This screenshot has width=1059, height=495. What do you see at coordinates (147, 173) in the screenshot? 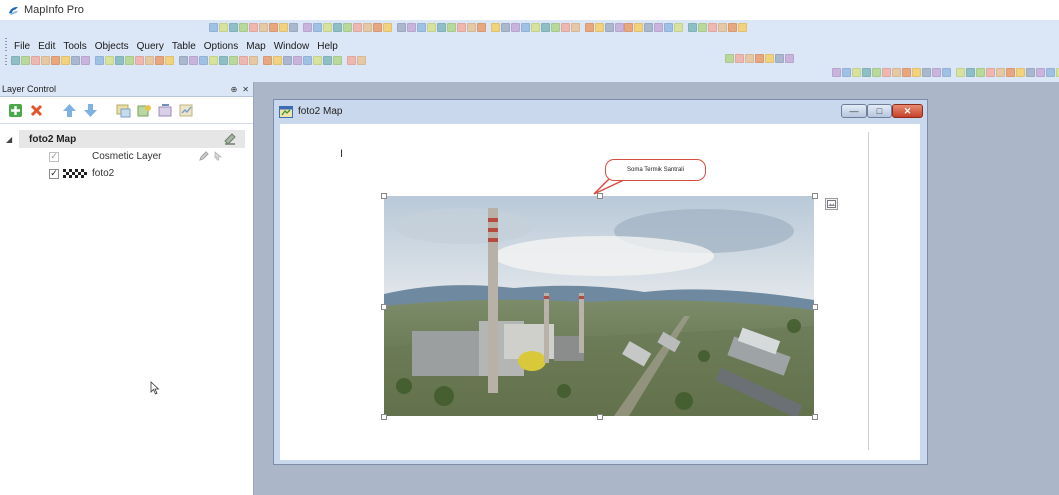
I see `layer-row-foto2: ✓ foto2` at bounding box center [147, 173].